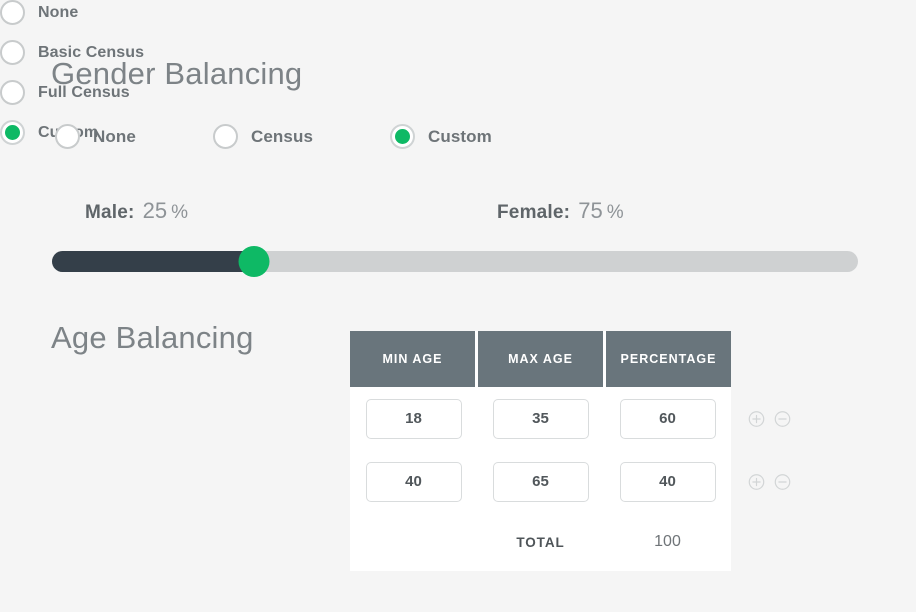 The width and height of the screenshot is (916, 612). Describe the element at coordinates (58, 12) in the screenshot. I see `age-option-none-label: None` at that location.